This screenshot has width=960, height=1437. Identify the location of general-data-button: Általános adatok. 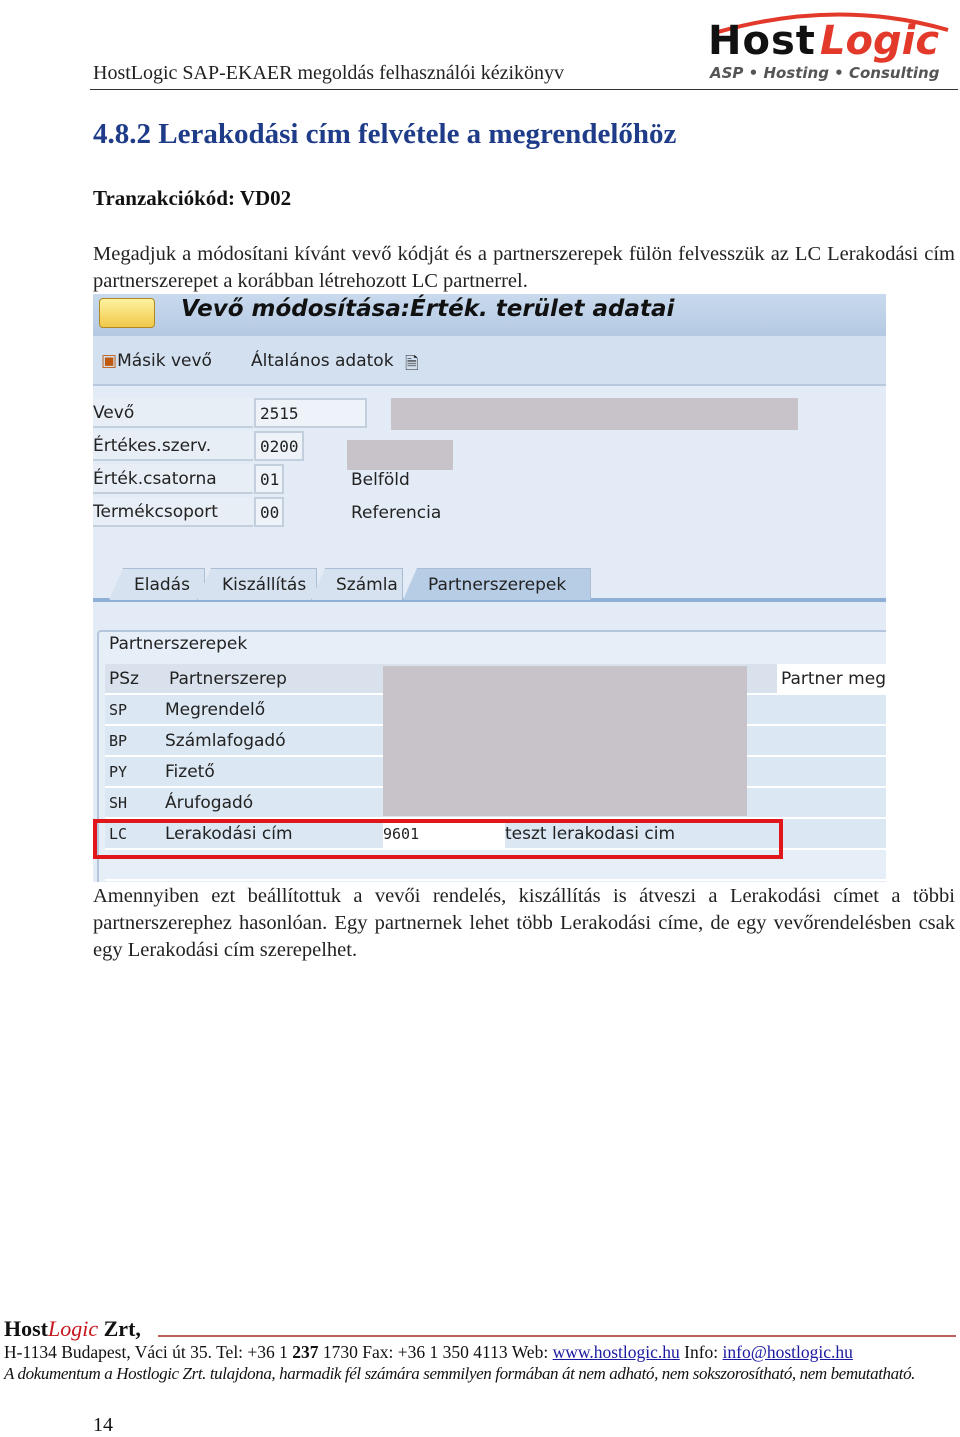
(322, 361).